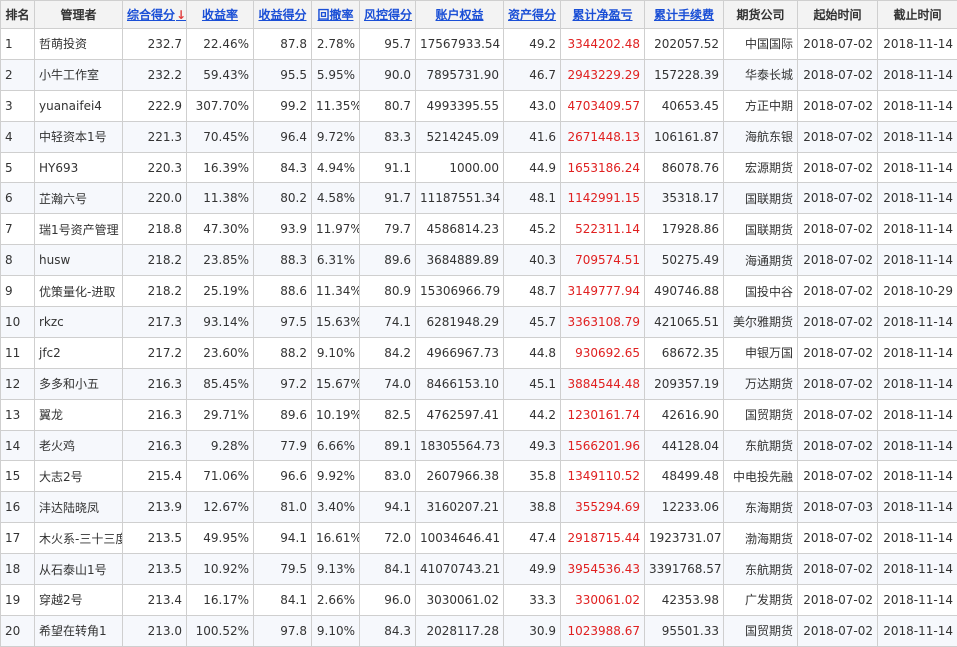 This screenshot has width=957, height=647. I want to click on risk-score-cell: 91.7, so click(388, 198).